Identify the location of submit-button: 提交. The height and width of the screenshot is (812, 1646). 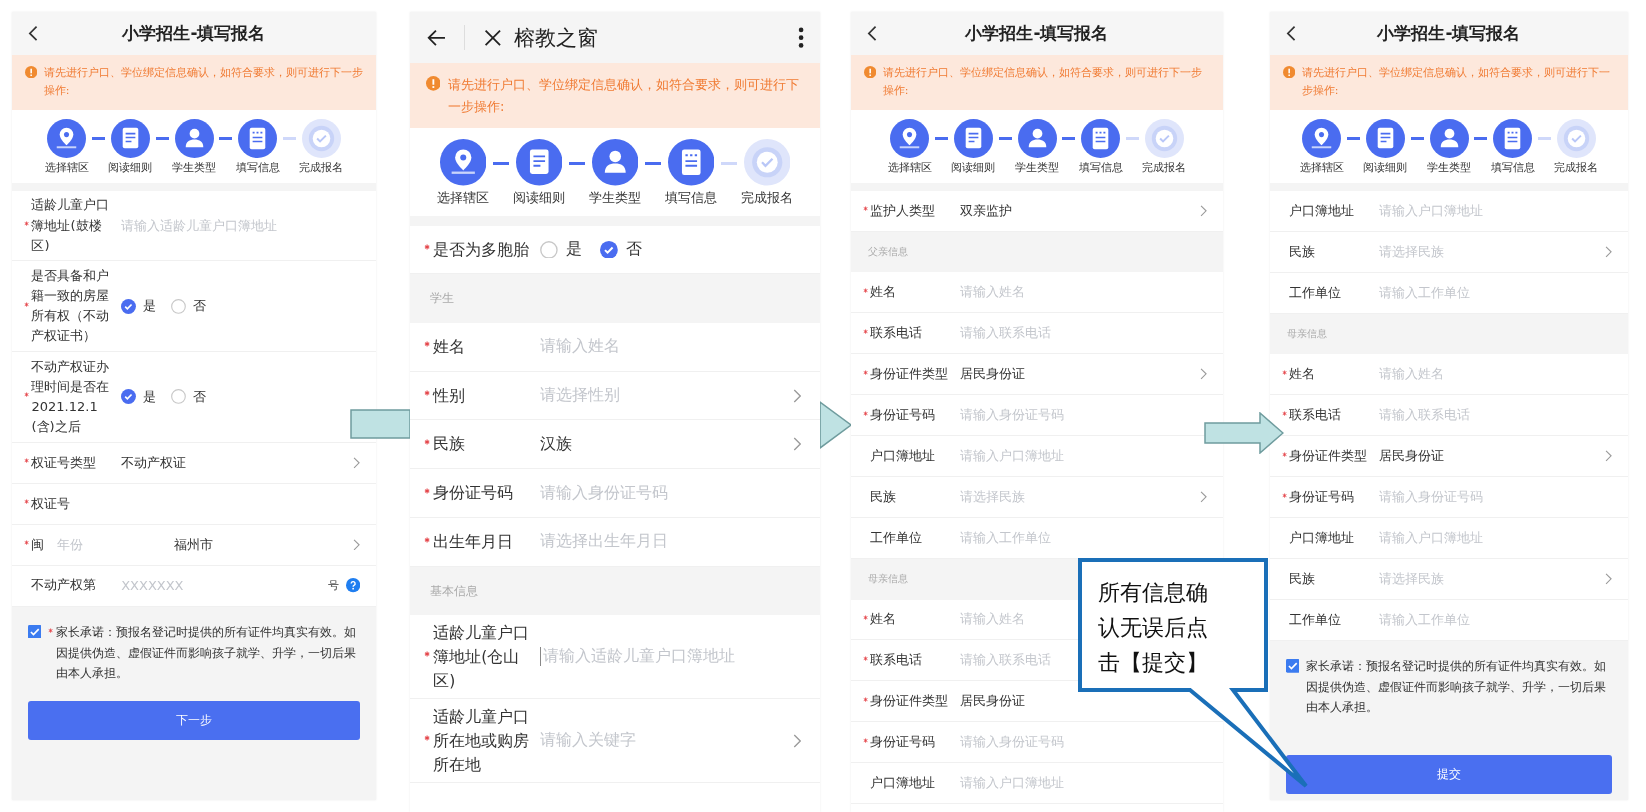
(1449, 774).